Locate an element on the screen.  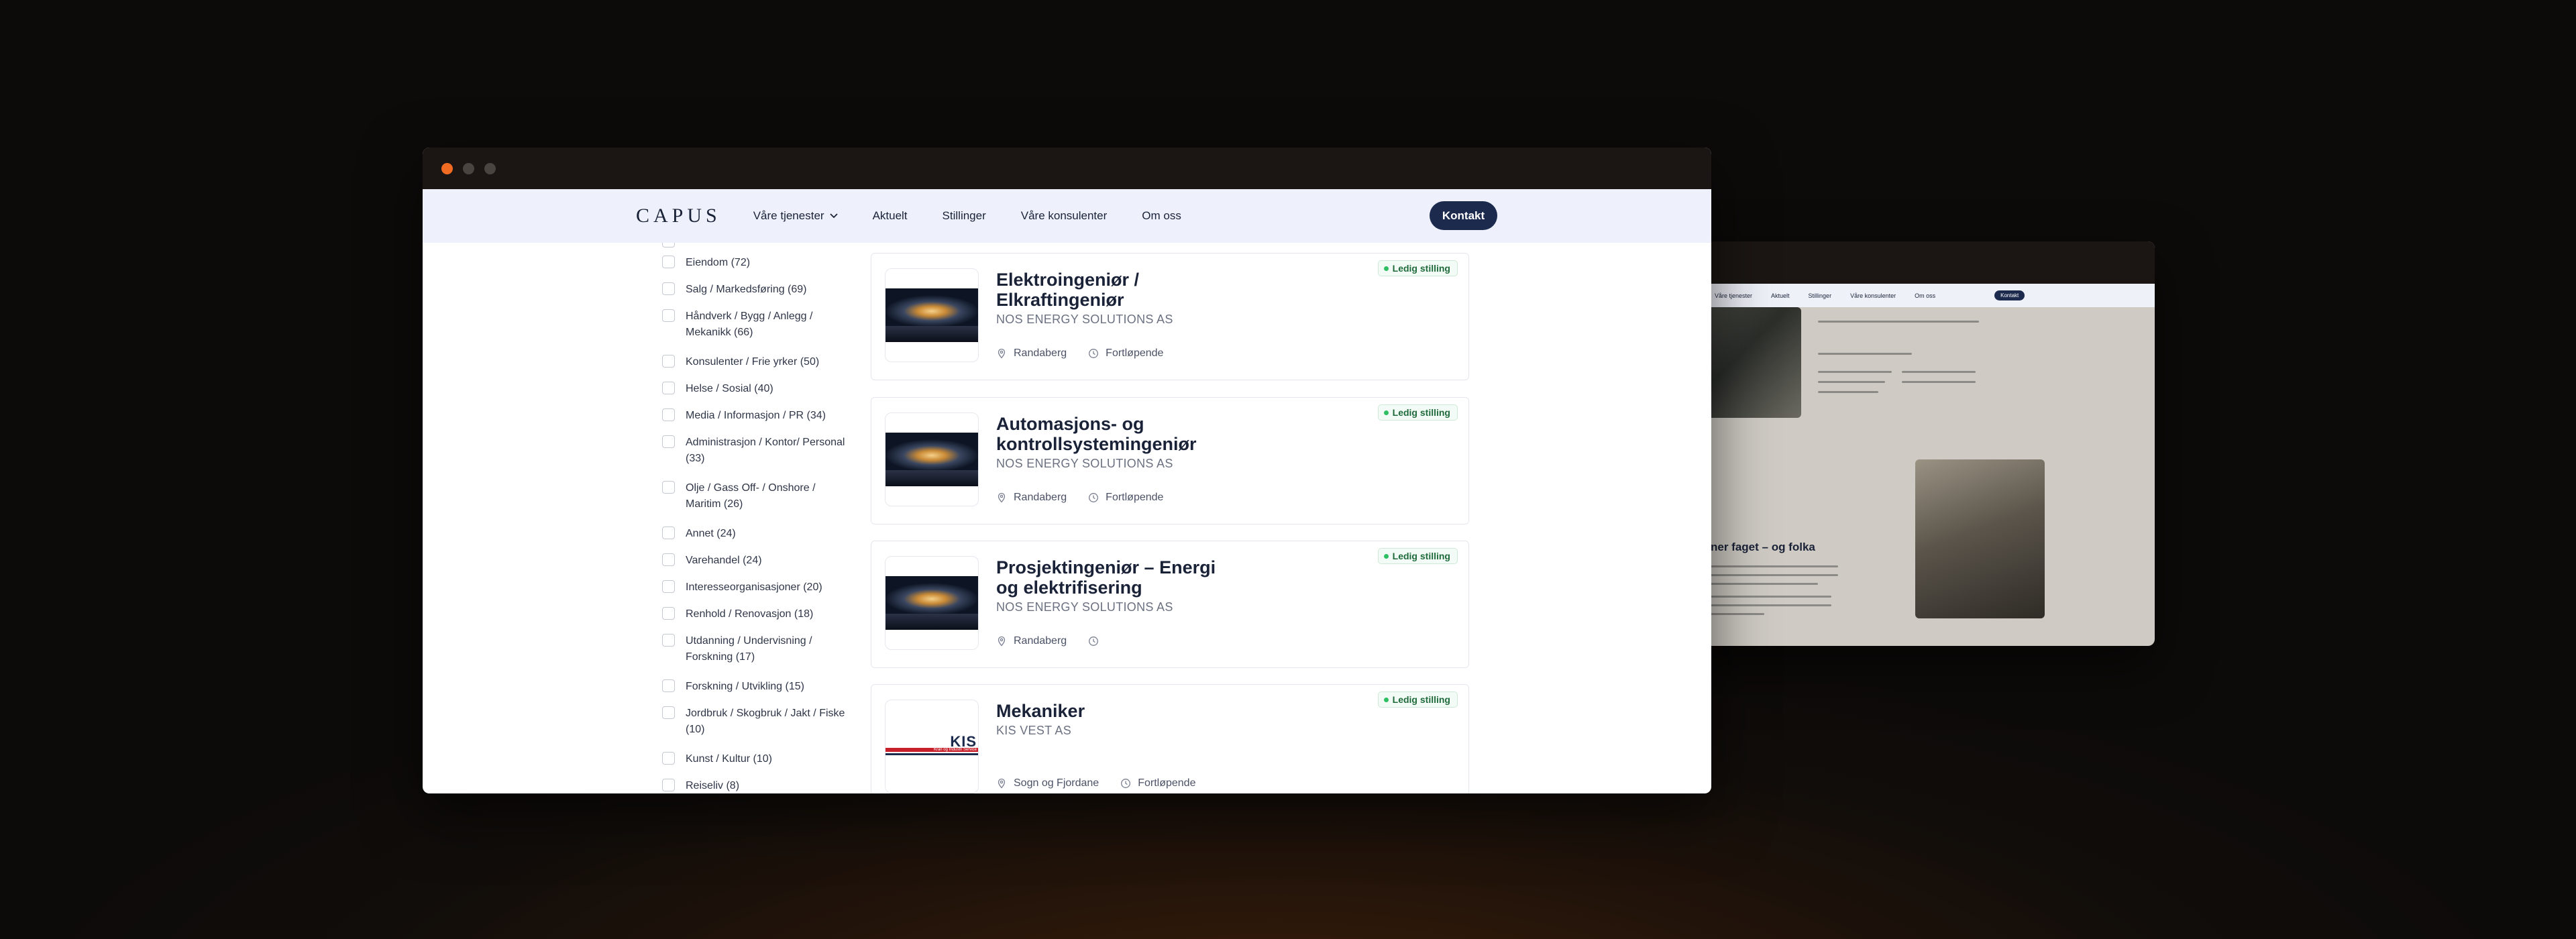
contact-button: Kontakt is located at coordinates (1463, 215).